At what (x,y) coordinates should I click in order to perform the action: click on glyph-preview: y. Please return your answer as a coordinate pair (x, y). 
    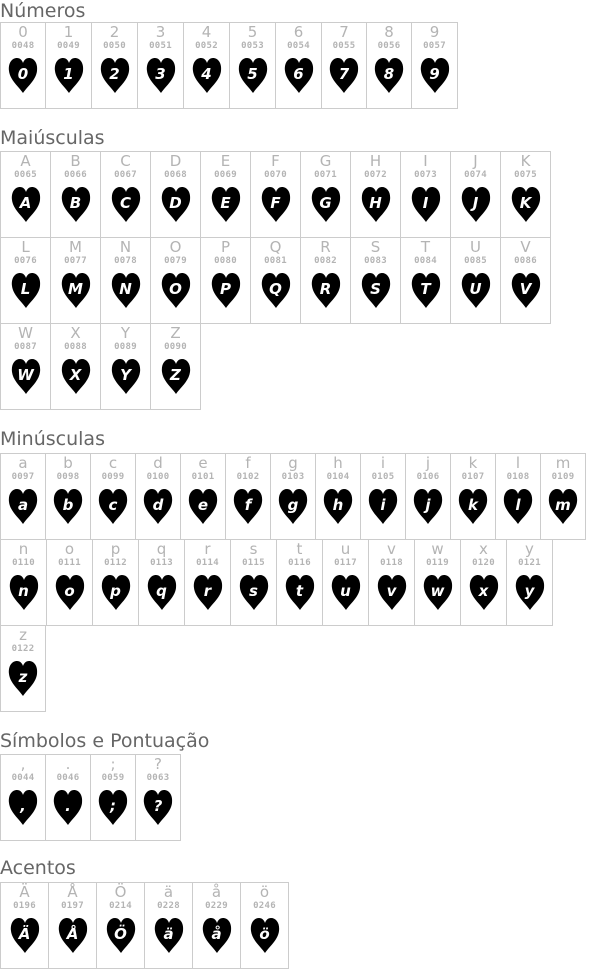
    Looking at the image, I should click on (529, 591).